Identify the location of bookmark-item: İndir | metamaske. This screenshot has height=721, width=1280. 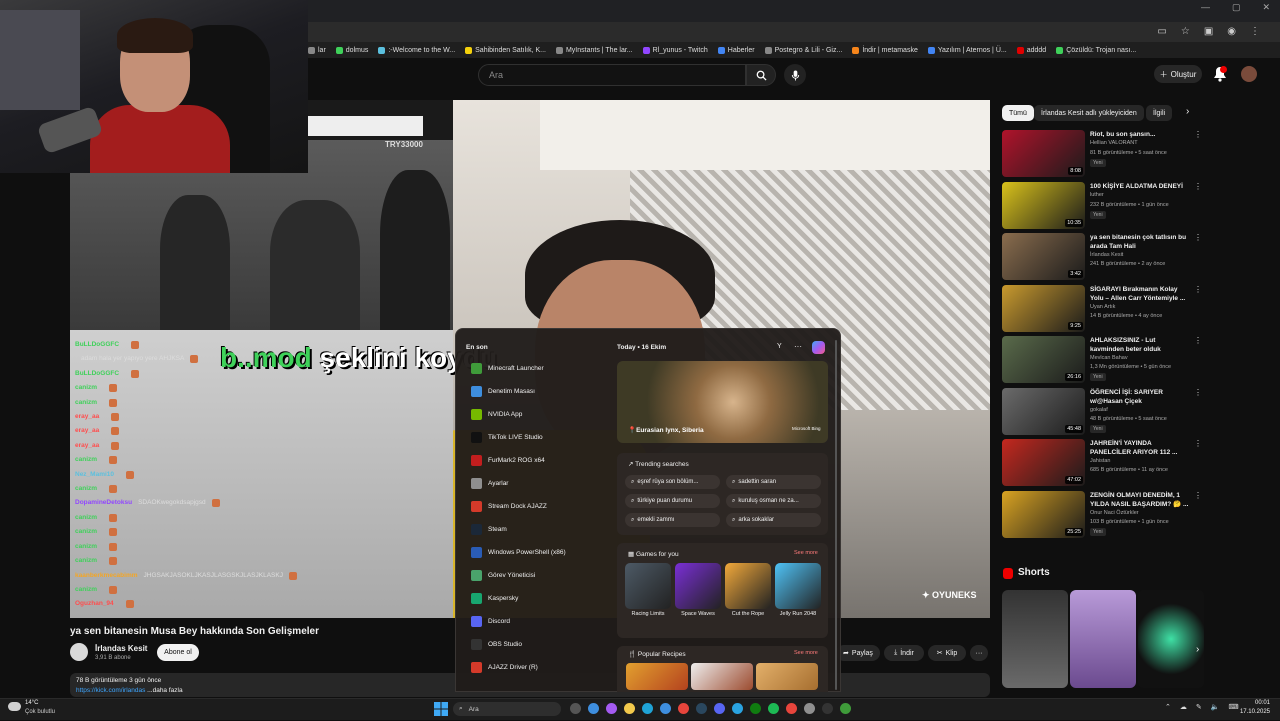
(885, 50).